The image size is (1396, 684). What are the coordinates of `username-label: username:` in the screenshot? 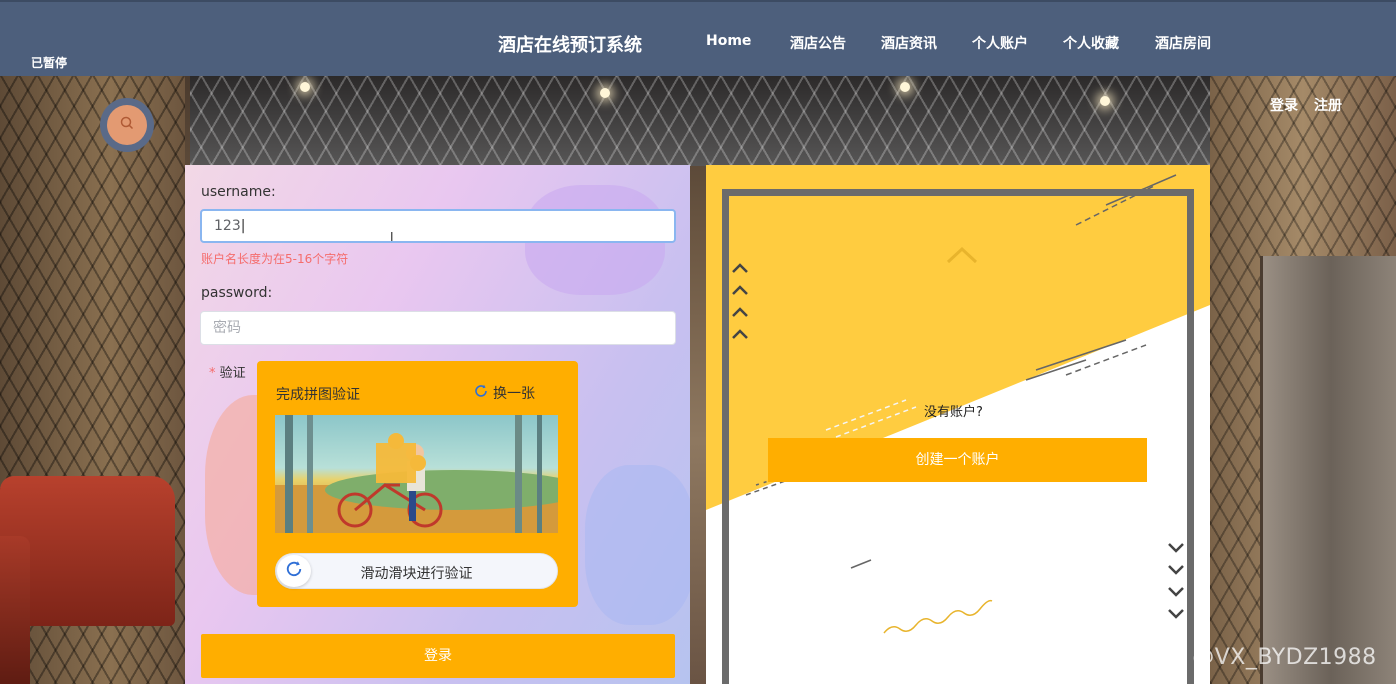 It's located at (238, 192).